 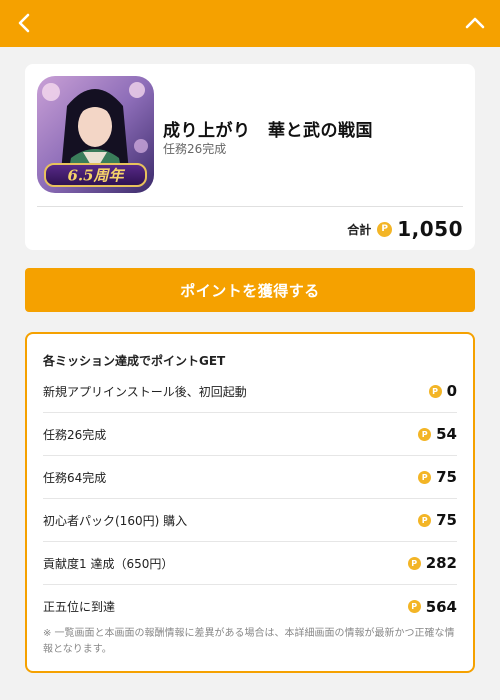 I want to click on app-icon: 6.5周年, so click(x=95, y=134).